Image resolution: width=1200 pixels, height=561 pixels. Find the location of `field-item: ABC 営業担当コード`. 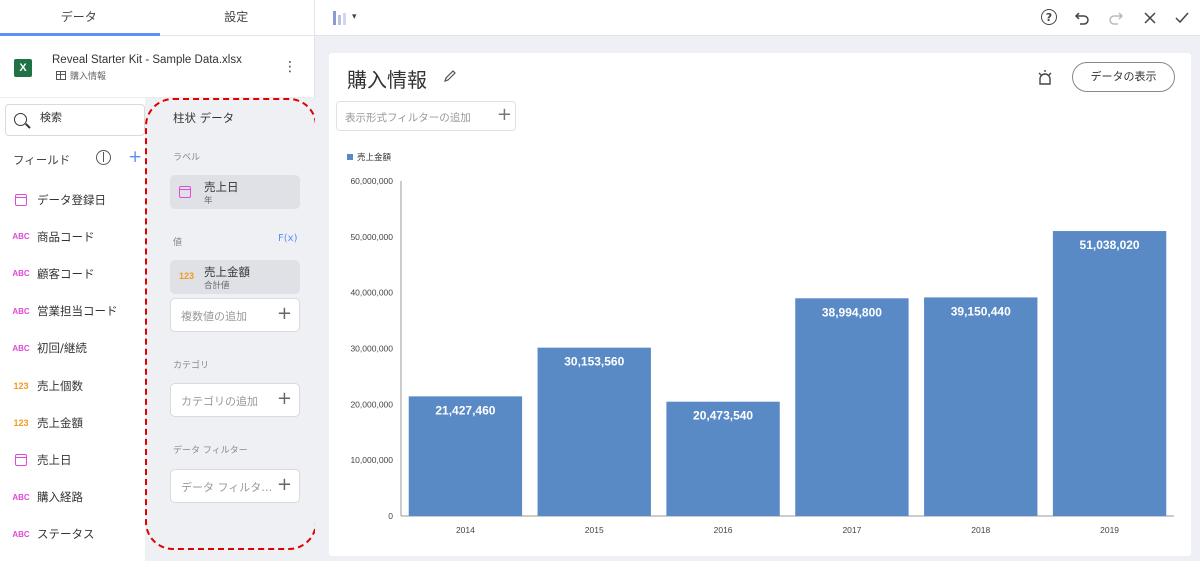

field-item: ABC 営業担当コード is located at coordinates (72, 311).